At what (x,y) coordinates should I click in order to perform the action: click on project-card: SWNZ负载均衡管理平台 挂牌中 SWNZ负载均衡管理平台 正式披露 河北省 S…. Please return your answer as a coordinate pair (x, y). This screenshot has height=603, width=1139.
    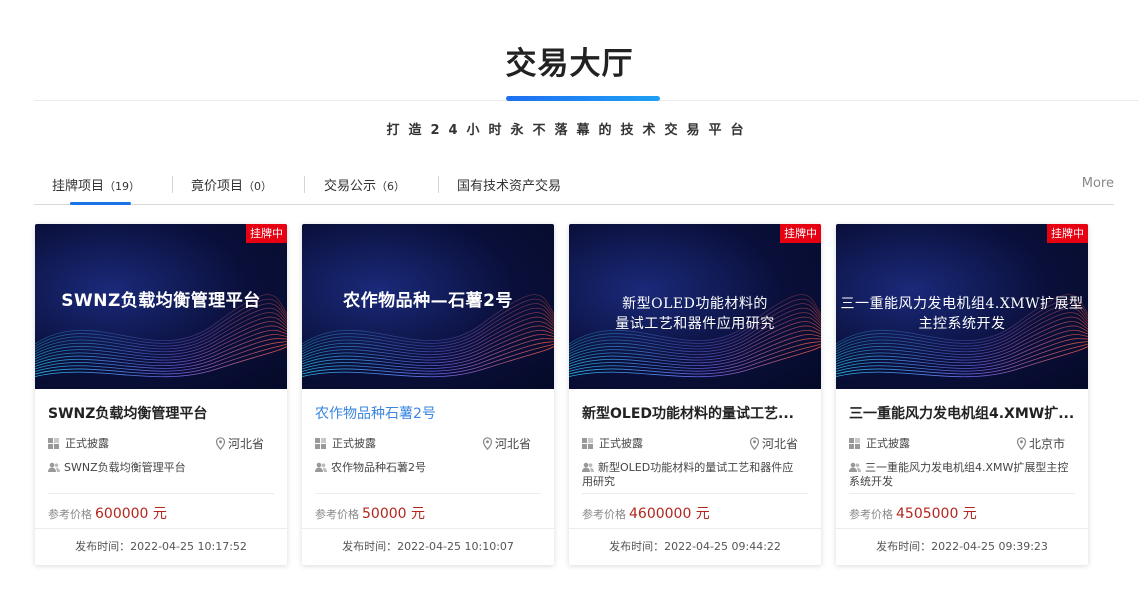
    Looking at the image, I should click on (161, 394).